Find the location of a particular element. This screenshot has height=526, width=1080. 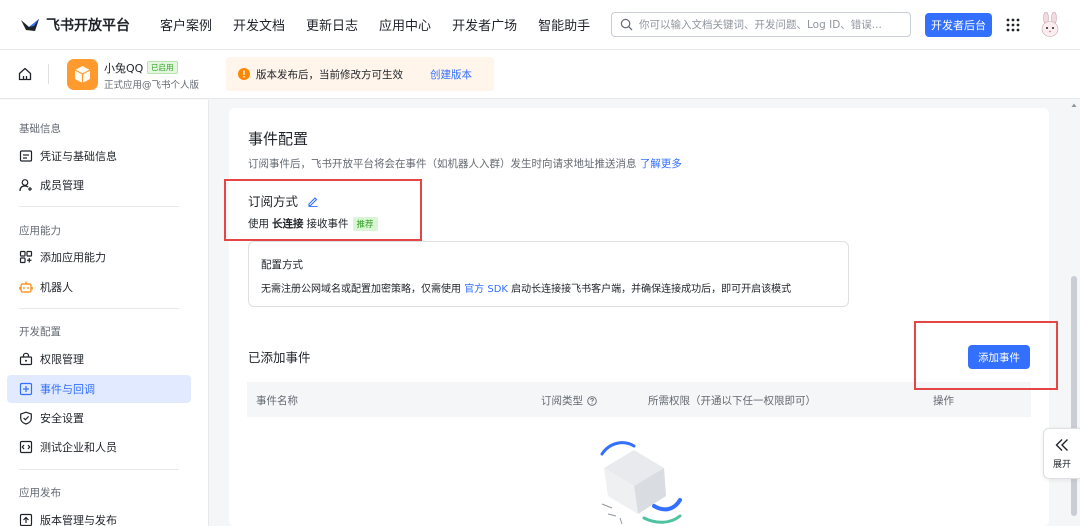

sidebar-item-security: 安全设置 is located at coordinates (99, 418).